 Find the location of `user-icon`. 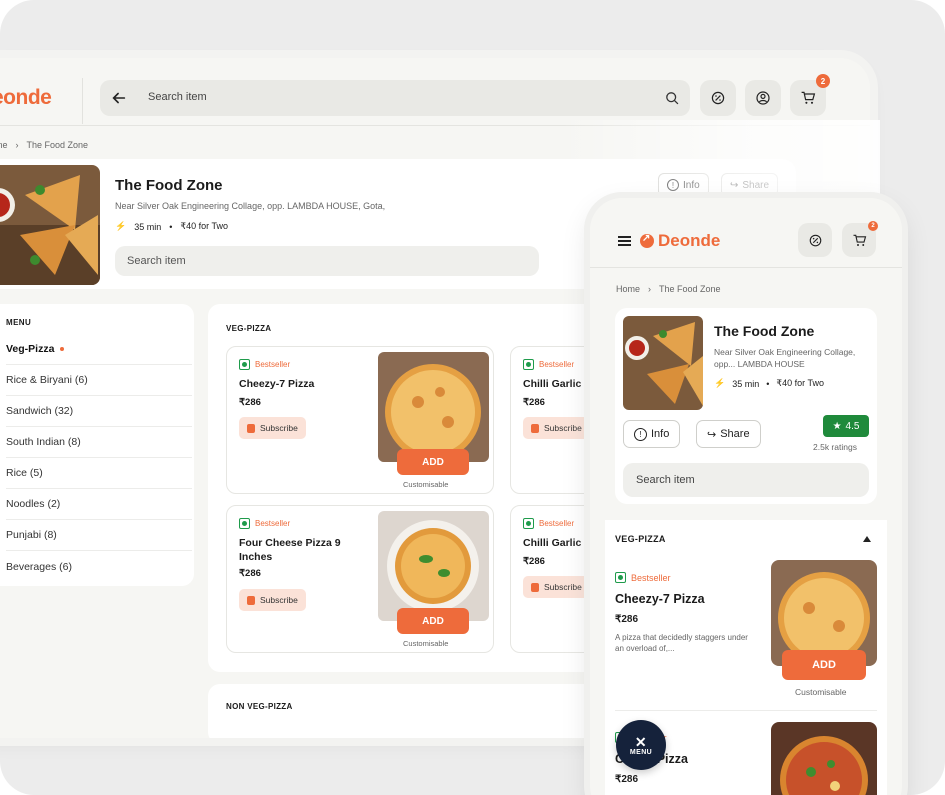

user-icon is located at coordinates (763, 98).